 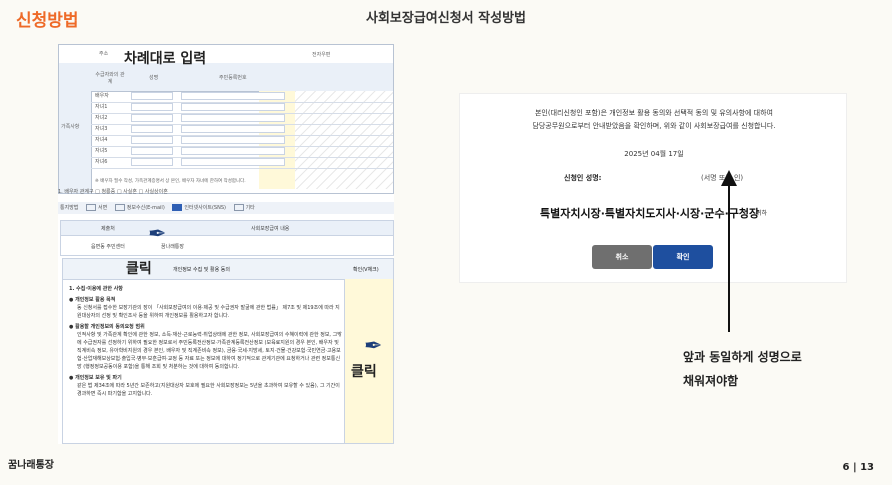 What do you see at coordinates (101, 151) in the screenshot?
I see `family-row-label: 자녀5` at bounding box center [101, 151].